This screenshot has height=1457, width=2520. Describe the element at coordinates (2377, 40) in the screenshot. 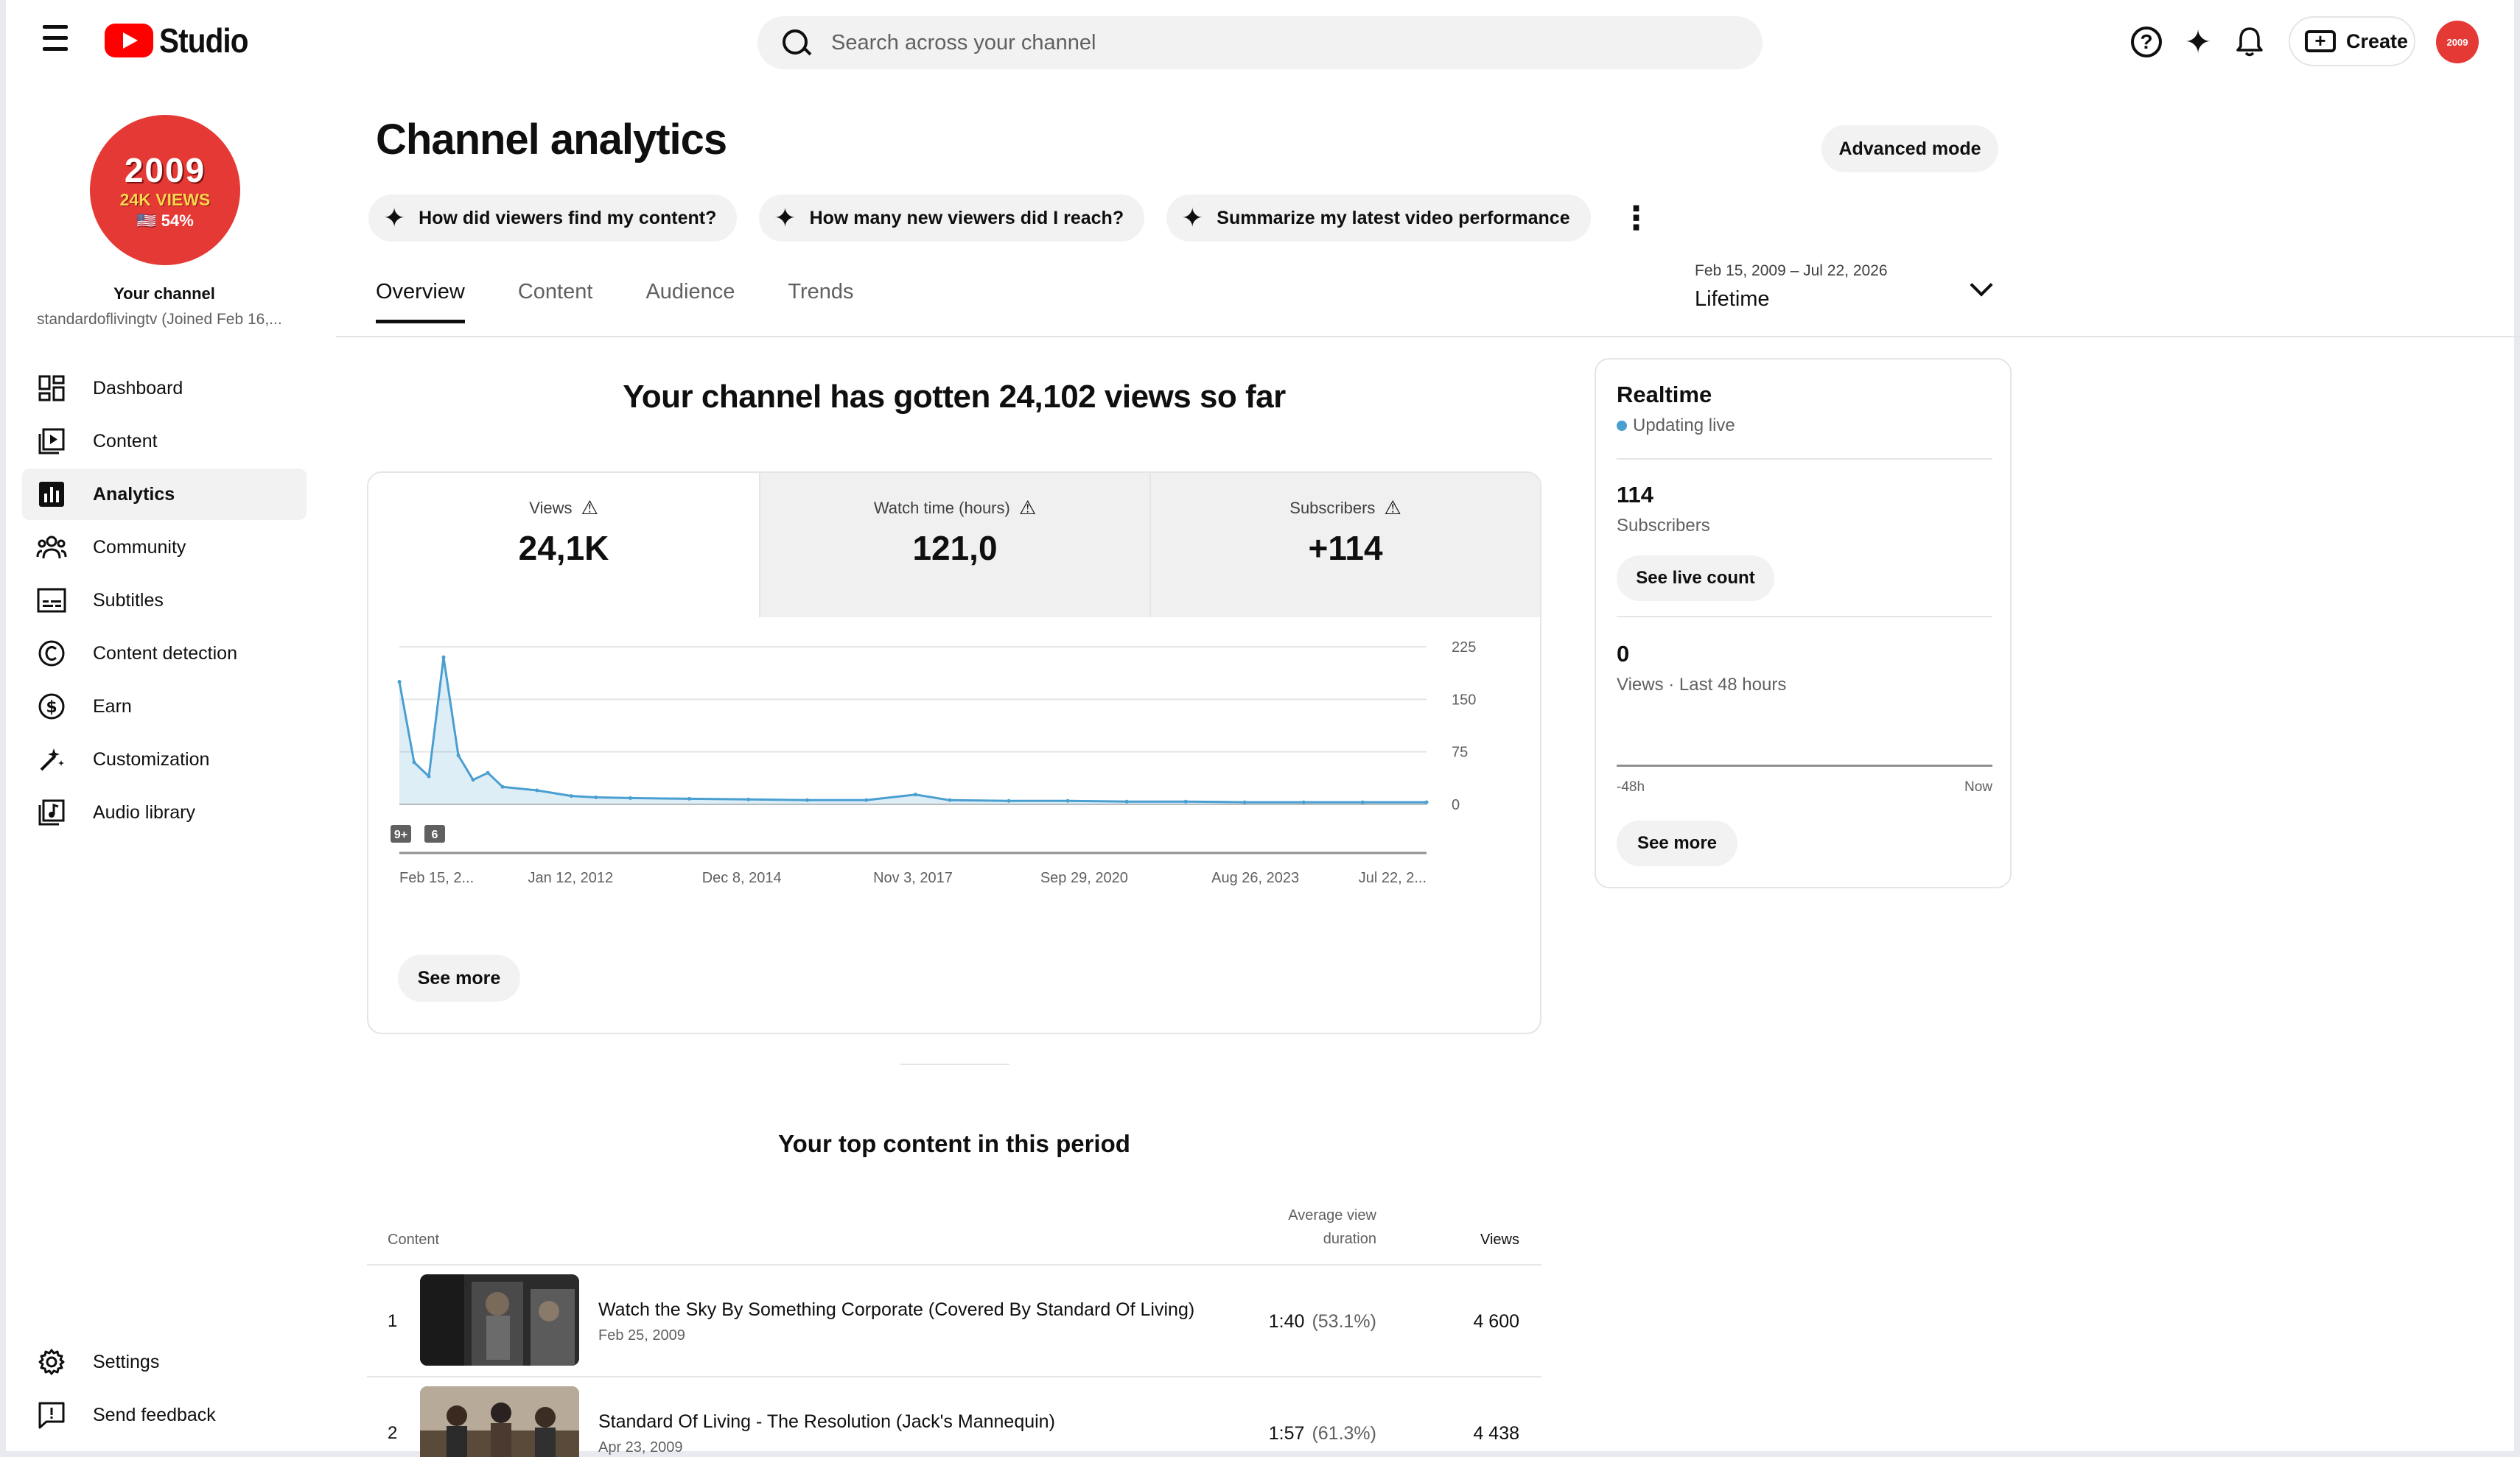

I see `create-label: Create` at that location.